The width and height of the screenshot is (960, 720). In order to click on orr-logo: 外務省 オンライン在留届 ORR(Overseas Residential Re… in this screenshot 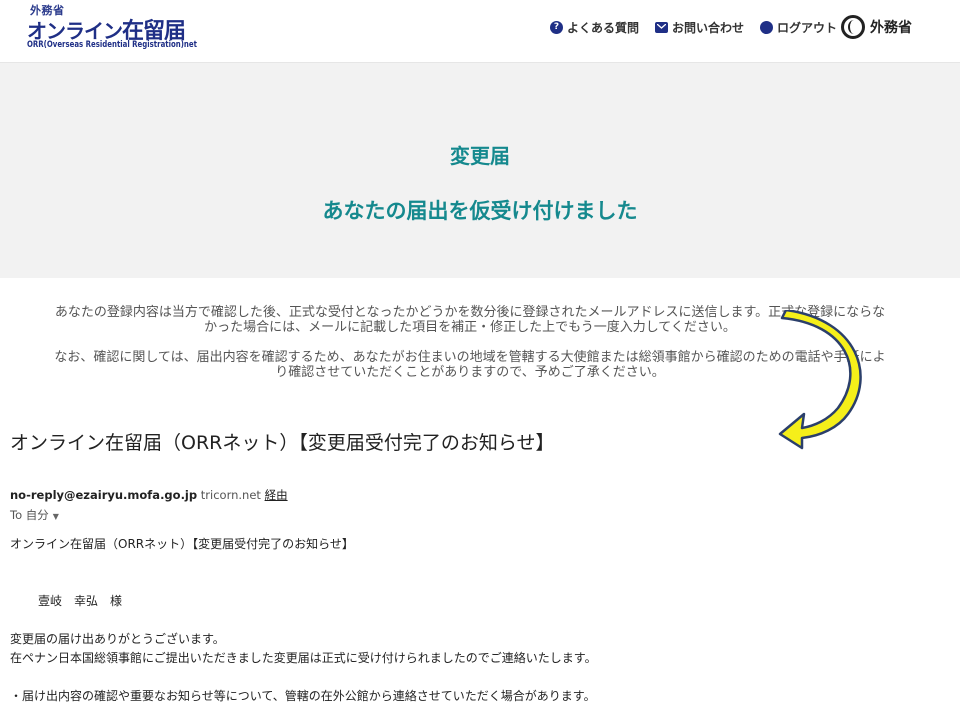, I will do `click(112, 28)`.